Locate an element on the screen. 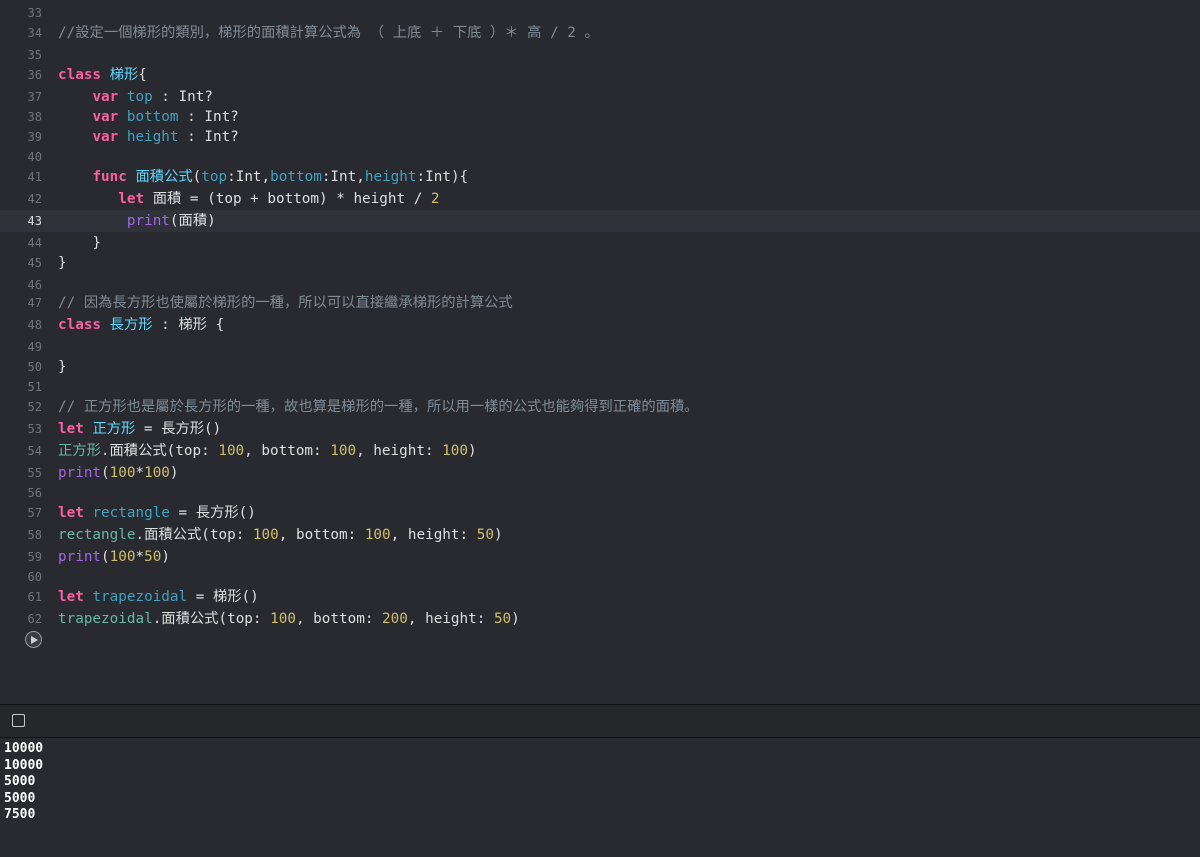 The height and width of the screenshot is (857, 1200). code-token: : Int? is located at coordinates (208, 117).